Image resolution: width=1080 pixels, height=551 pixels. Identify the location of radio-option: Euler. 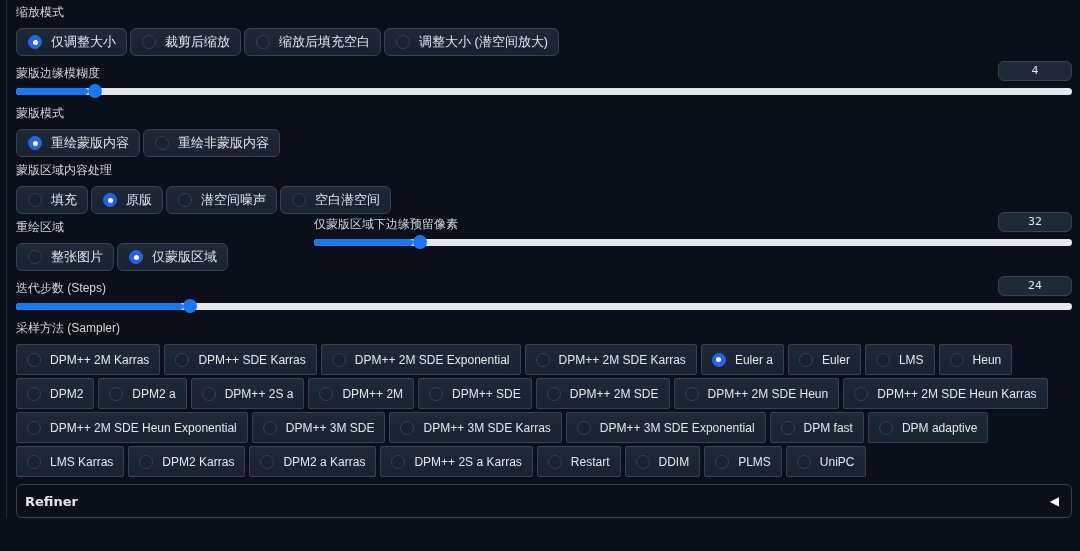
(824, 359).